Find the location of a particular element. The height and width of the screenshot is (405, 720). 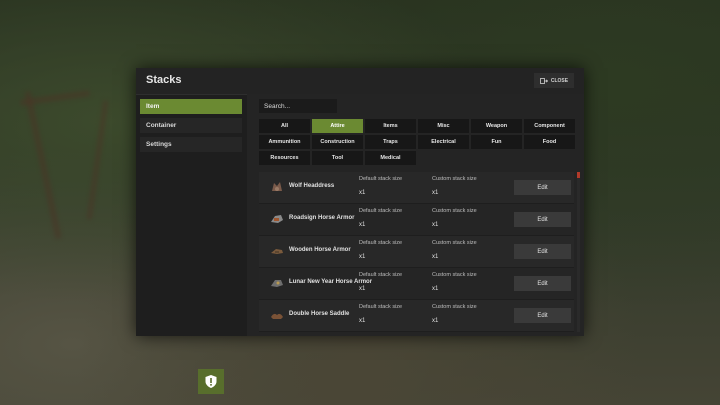

category-attire: Attire is located at coordinates (337, 126).